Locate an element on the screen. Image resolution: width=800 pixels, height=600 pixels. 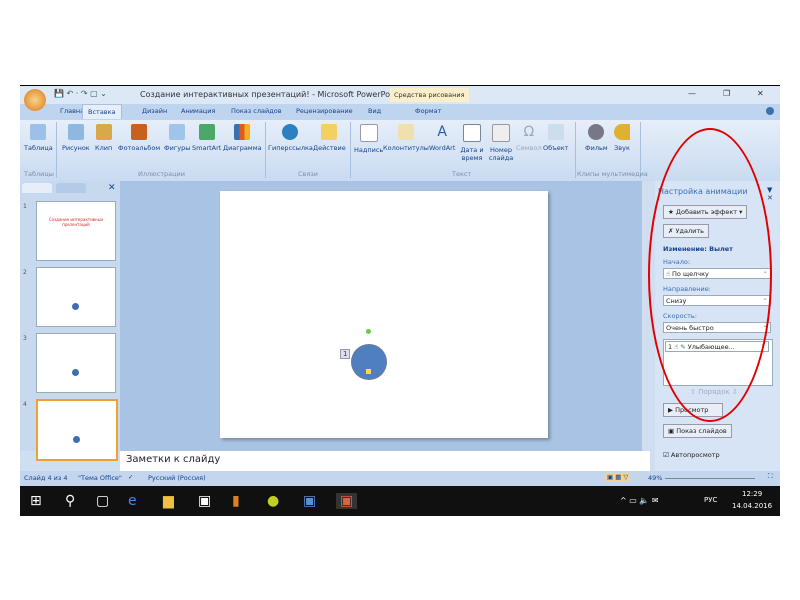
smartart-button: SmartArt is located at coordinates (206, 138).